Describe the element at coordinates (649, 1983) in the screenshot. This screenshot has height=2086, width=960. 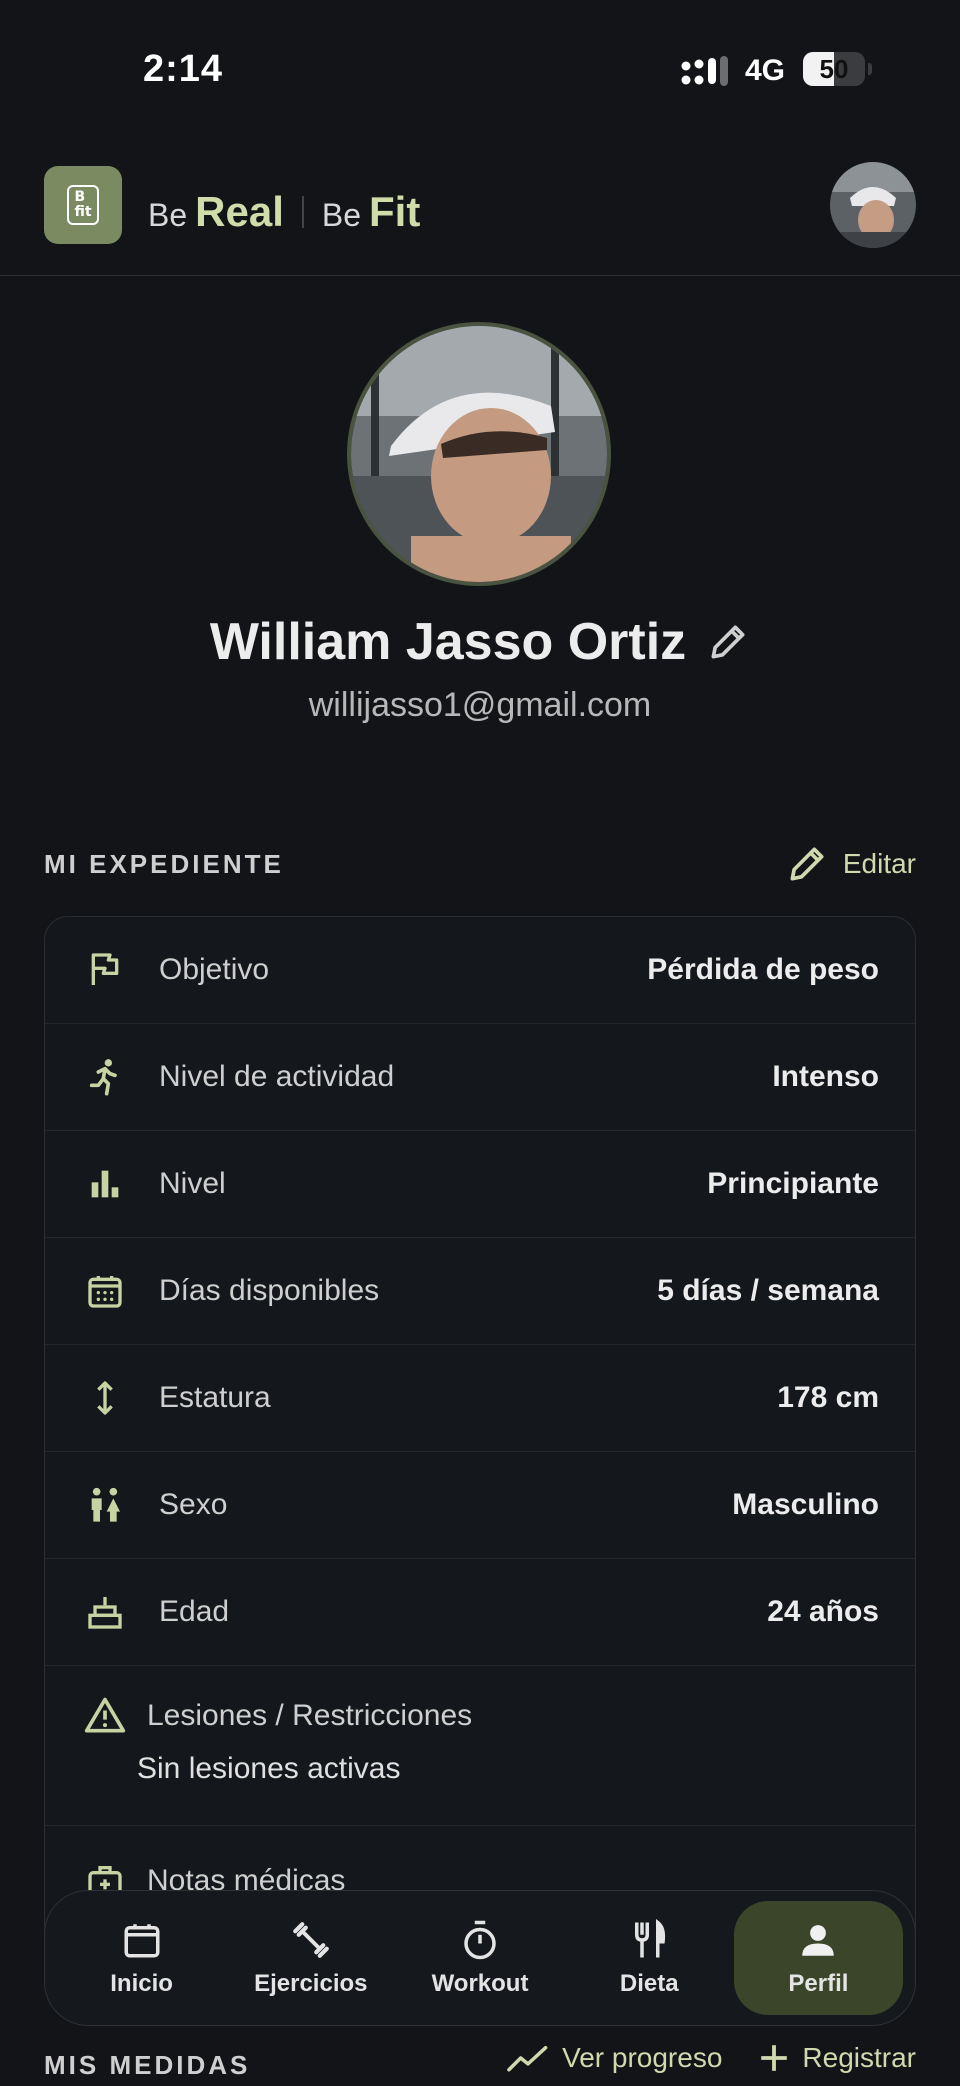
I see `tab-label: Dieta` at that location.